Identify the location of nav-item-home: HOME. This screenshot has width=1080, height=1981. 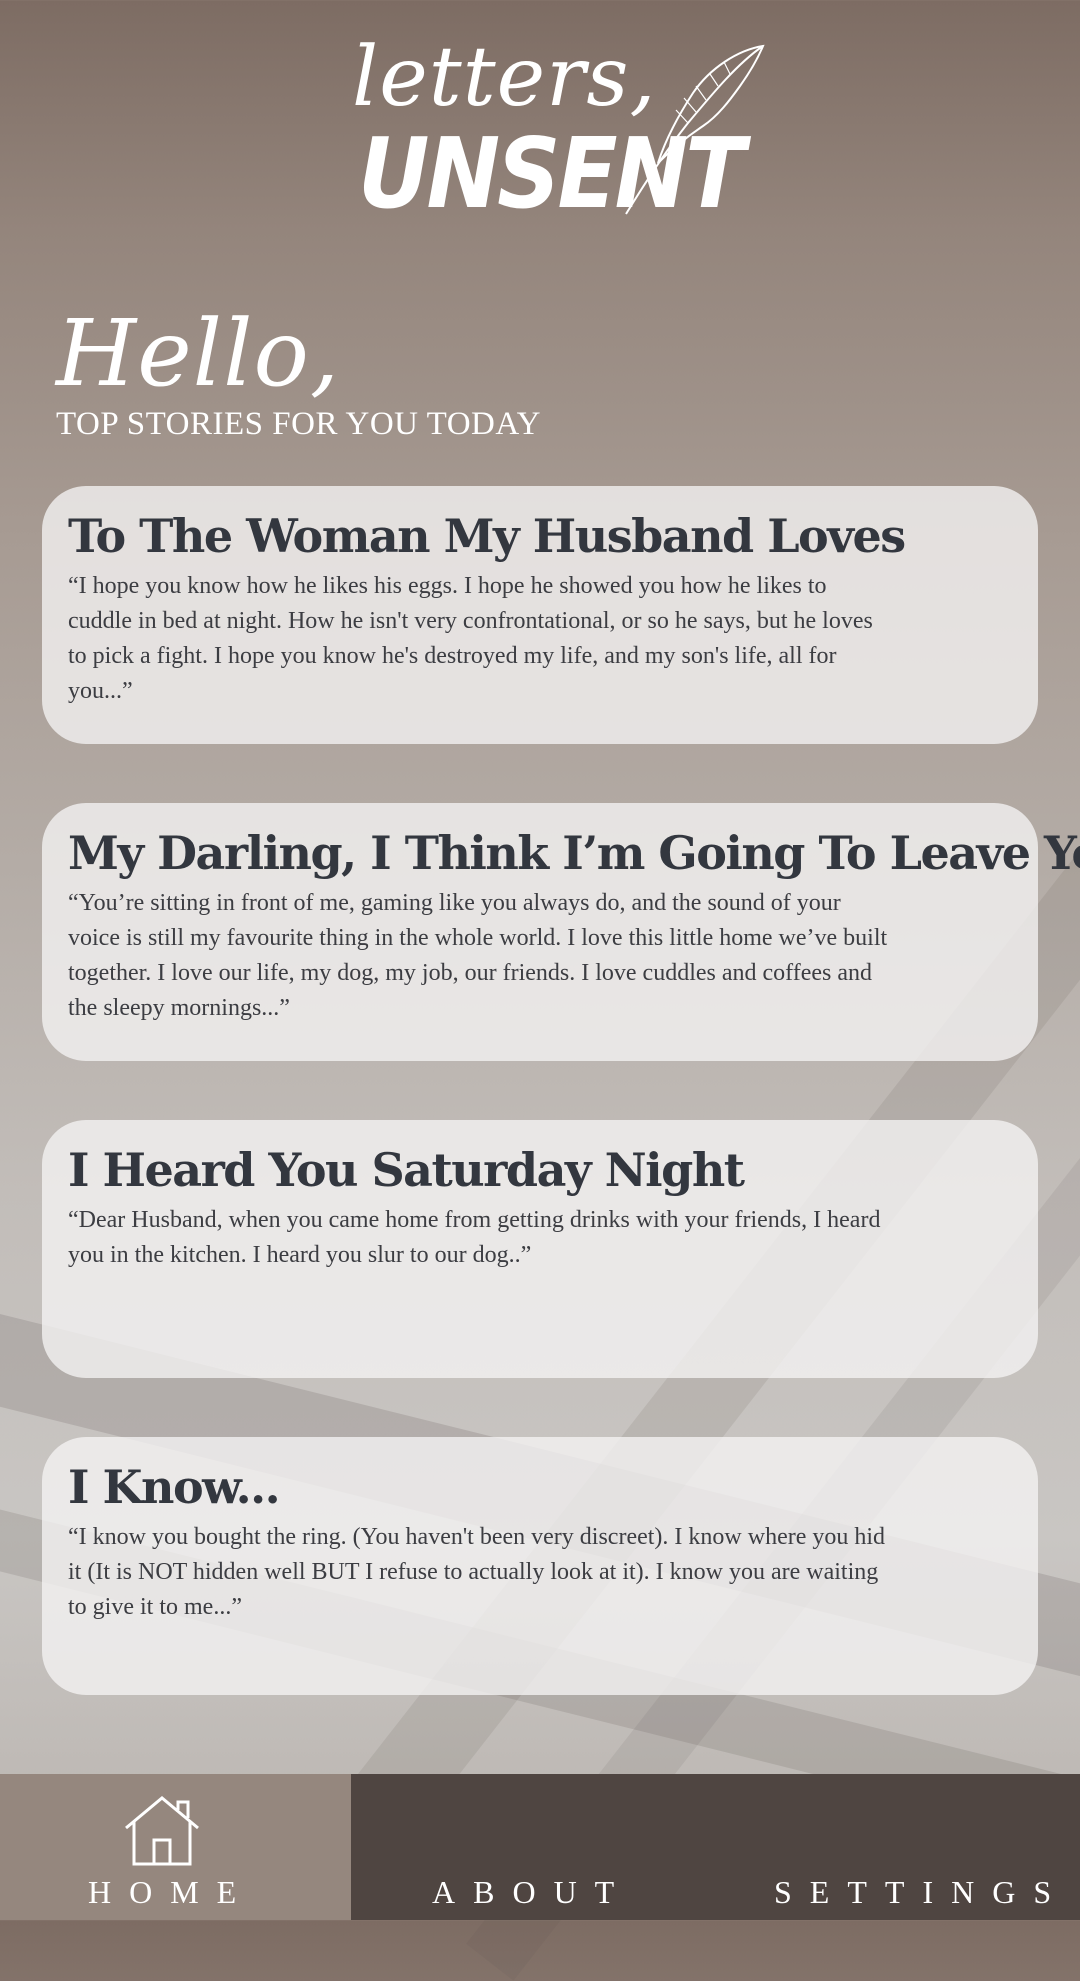
(175, 1847).